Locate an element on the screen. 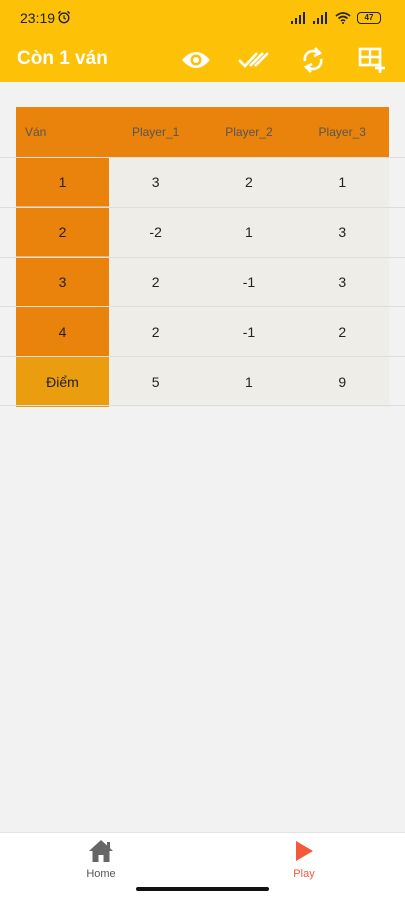 This screenshot has height=900, width=405. header-player-1: Player_1 is located at coordinates (155, 132).